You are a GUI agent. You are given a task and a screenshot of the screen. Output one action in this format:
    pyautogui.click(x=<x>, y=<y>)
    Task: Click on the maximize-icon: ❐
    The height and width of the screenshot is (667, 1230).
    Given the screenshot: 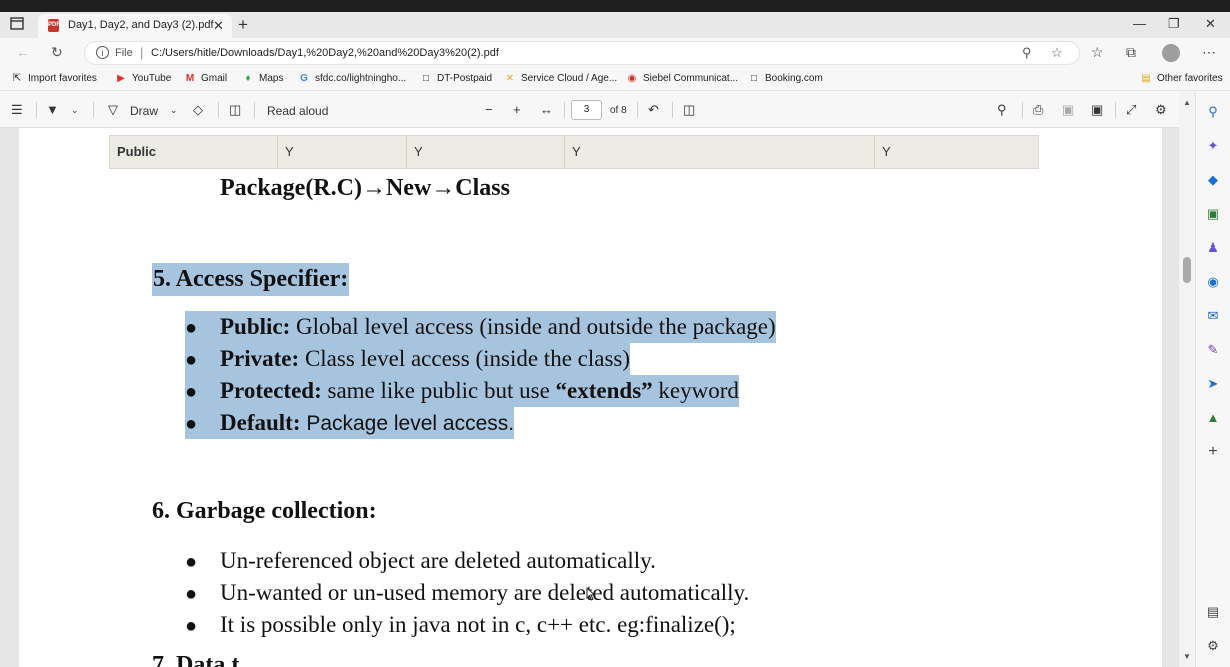 What is the action you would take?
    pyautogui.click(x=1174, y=24)
    